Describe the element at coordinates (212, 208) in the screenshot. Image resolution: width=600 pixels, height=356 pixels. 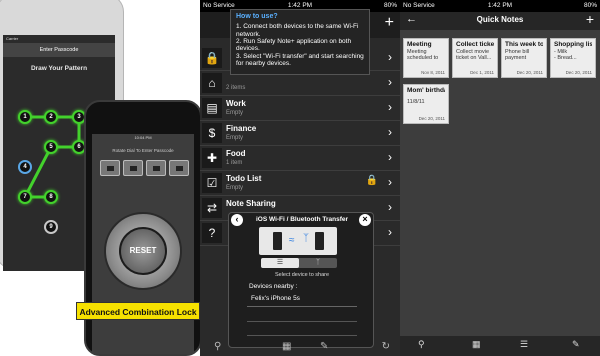
I see `transfer-icon: ⇄` at that location.